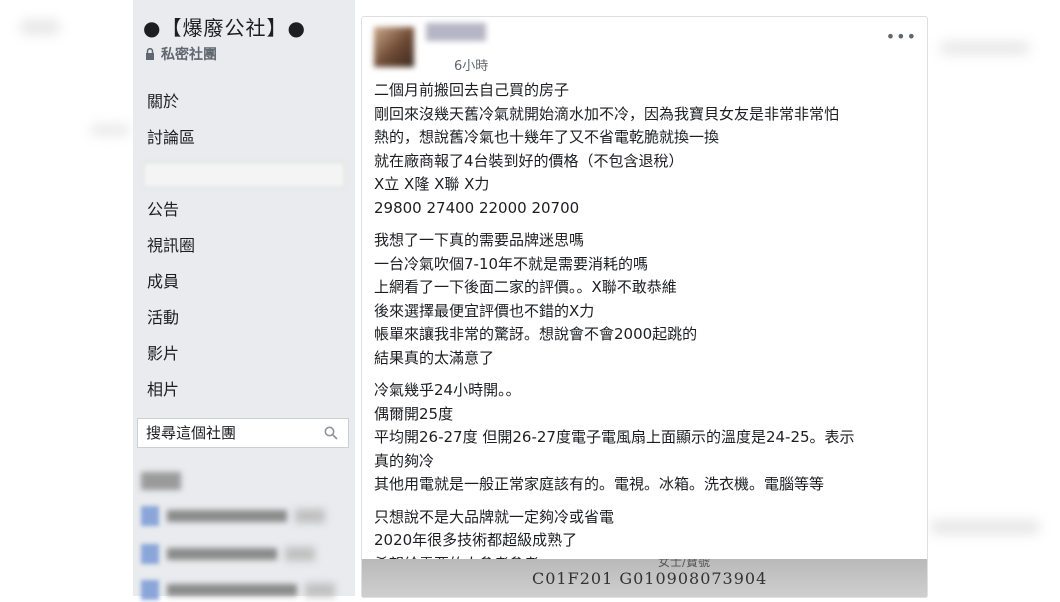 This screenshot has width=1060, height=602. Describe the element at coordinates (224, 26) in the screenshot. I see `group-title: ●【爆廢公社】●` at that location.